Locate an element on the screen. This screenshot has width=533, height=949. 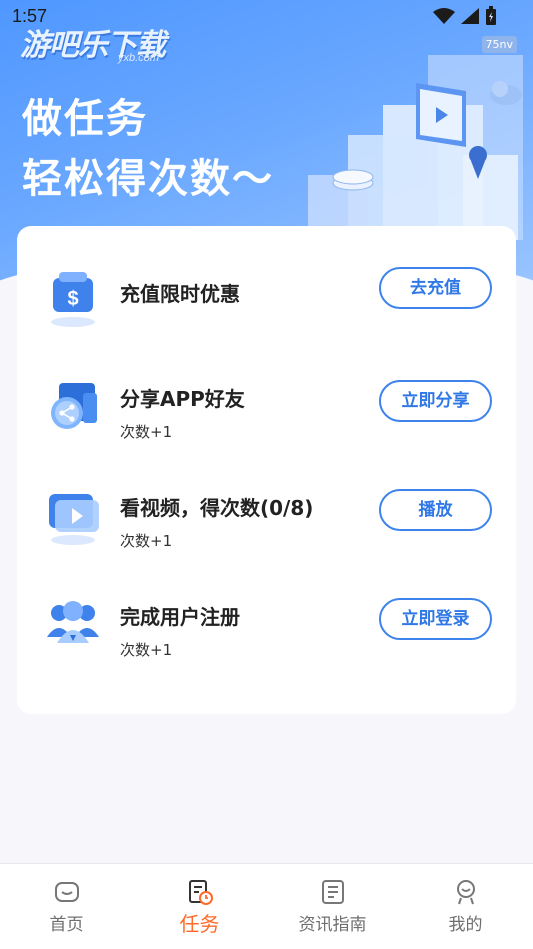
hero-line-1: 做任务 is located at coordinates (85, 119).